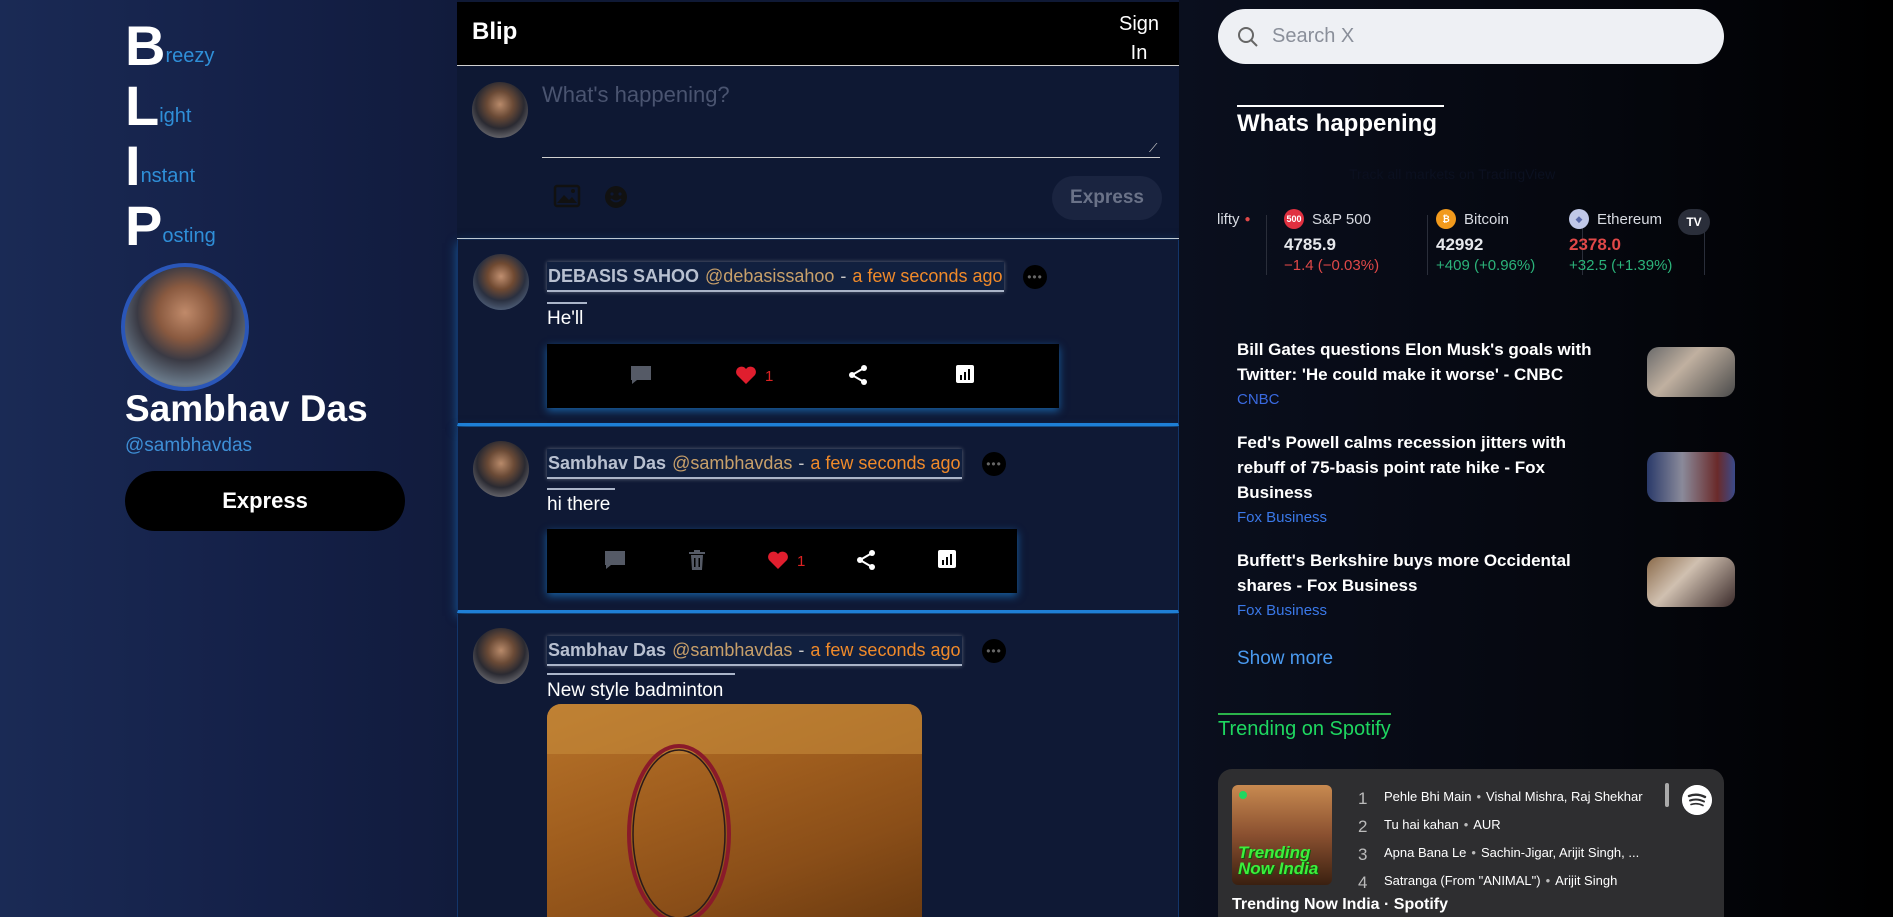  What do you see at coordinates (1595, 244) in the screenshot?
I see `ticker-price: 2378.0` at bounding box center [1595, 244].